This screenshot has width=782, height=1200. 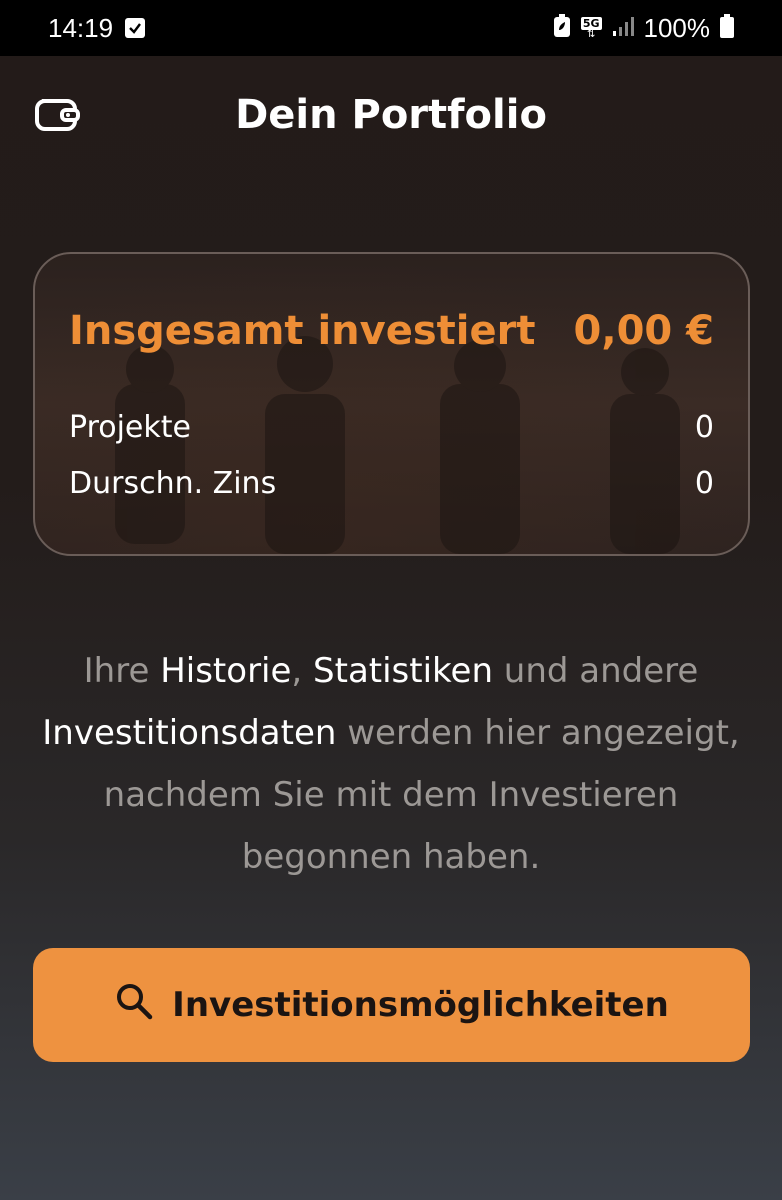 I want to click on average-rate-value: 0, so click(x=704, y=483).